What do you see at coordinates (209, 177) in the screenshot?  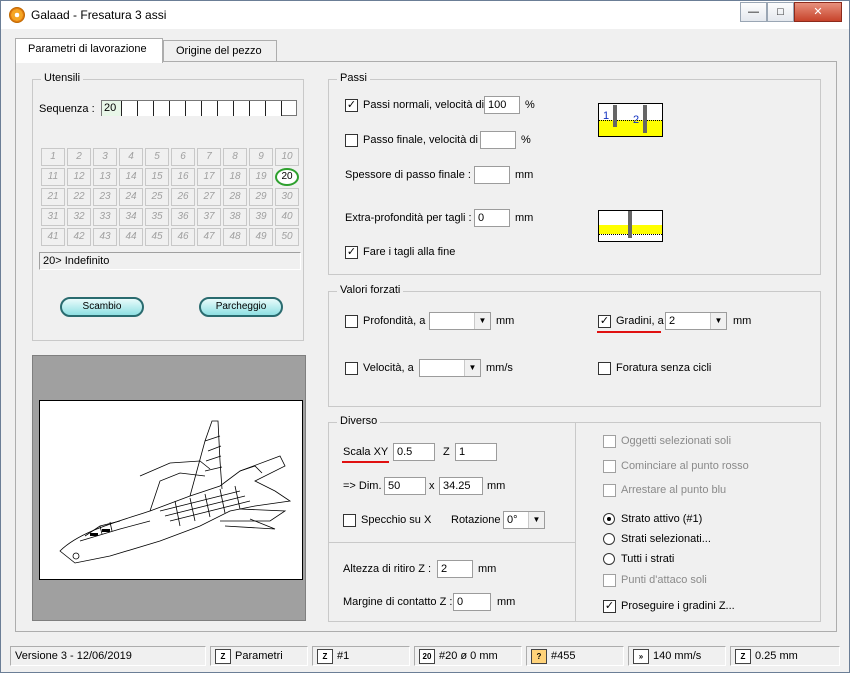 I see `tool-cell: 17` at bounding box center [209, 177].